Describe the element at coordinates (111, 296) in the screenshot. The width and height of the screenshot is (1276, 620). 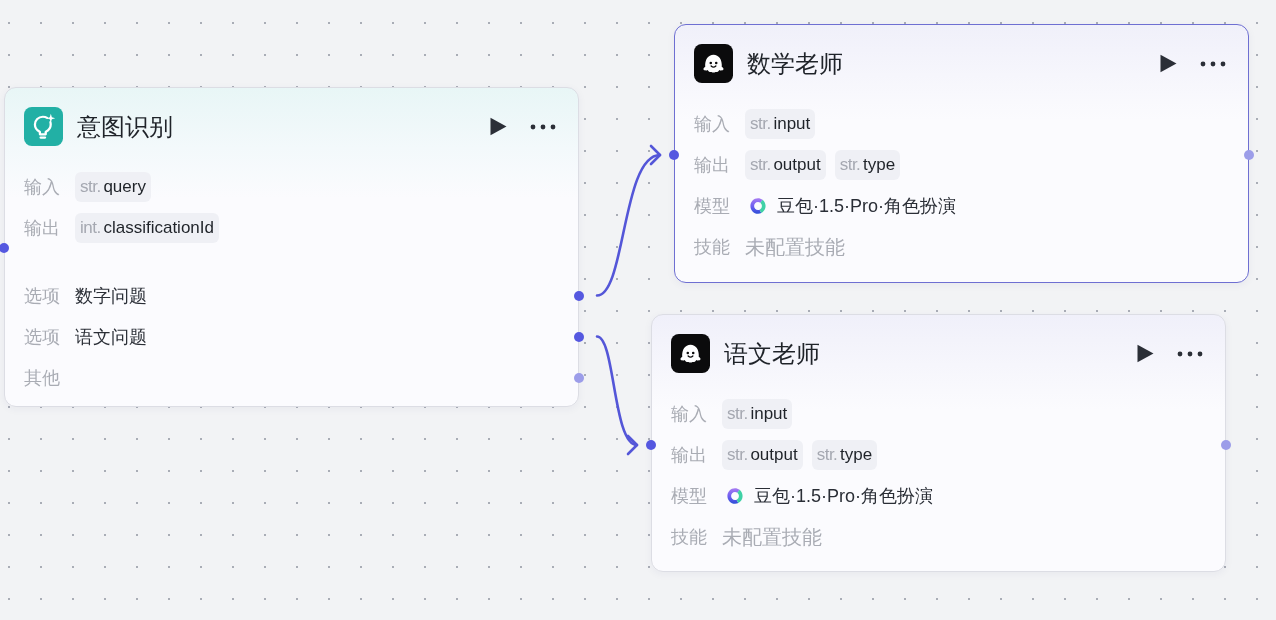
I see `option-value: 数字问题` at that location.